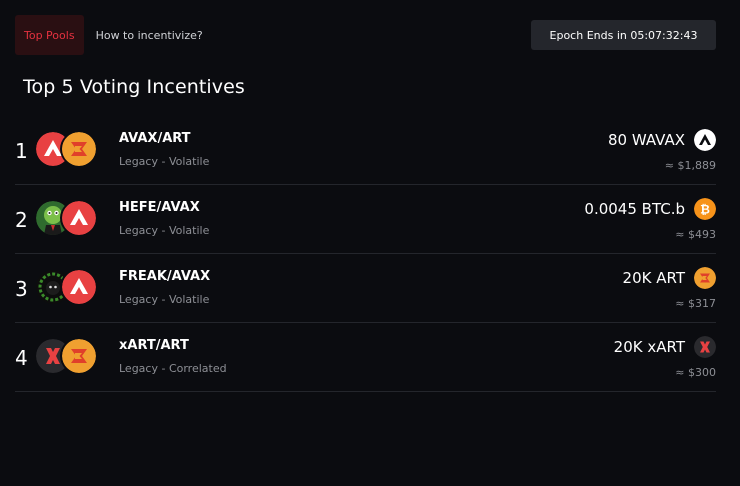  Describe the element at coordinates (705, 140) in the screenshot. I see `wavax-icon` at that location.